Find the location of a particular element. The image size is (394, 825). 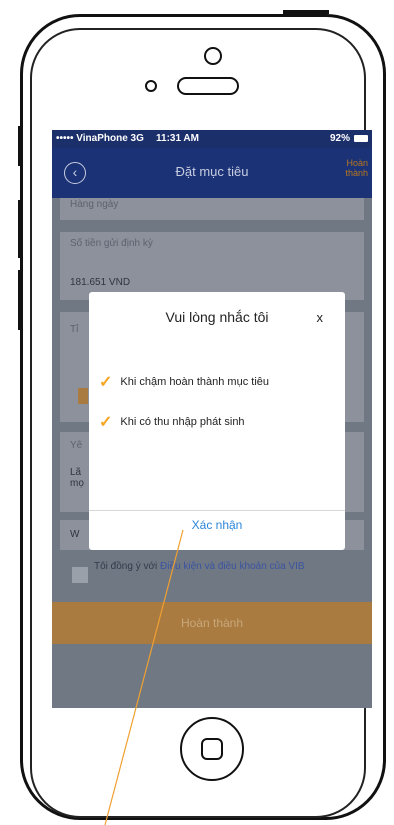

annotation-pointer-line is located at coordinates (144, 677).